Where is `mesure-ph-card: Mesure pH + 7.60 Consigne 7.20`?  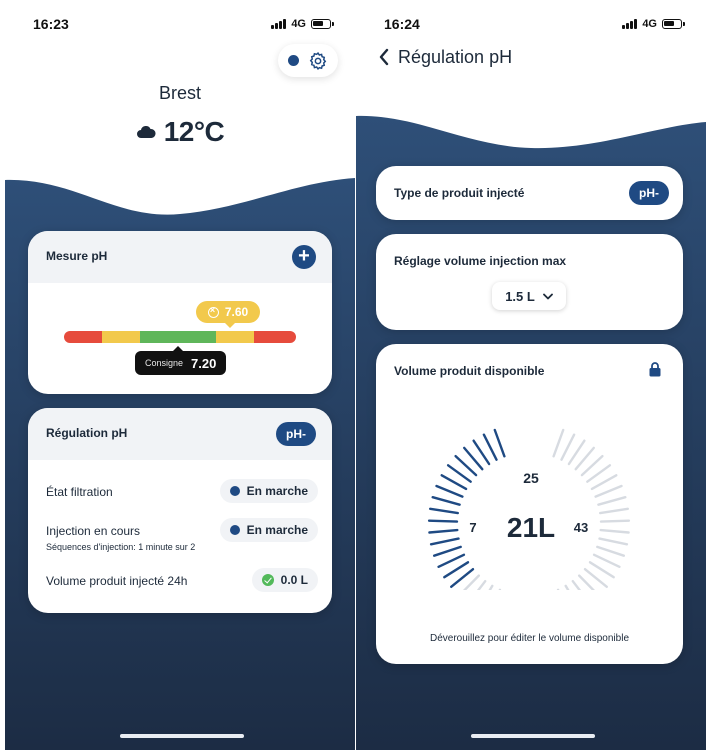 mesure-ph-card: Mesure pH + 7.60 Consigne 7.20 is located at coordinates (180, 312).